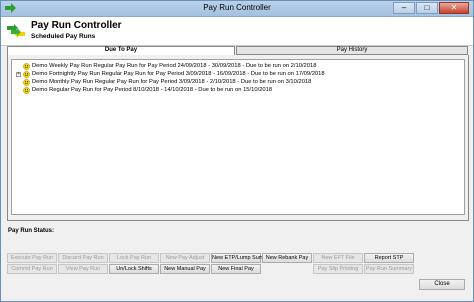  What do you see at coordinates (32, 269) in the screenshot?
I see `commit-pay-run-button: Commit Pay Run` at bounding box center [32, 269].